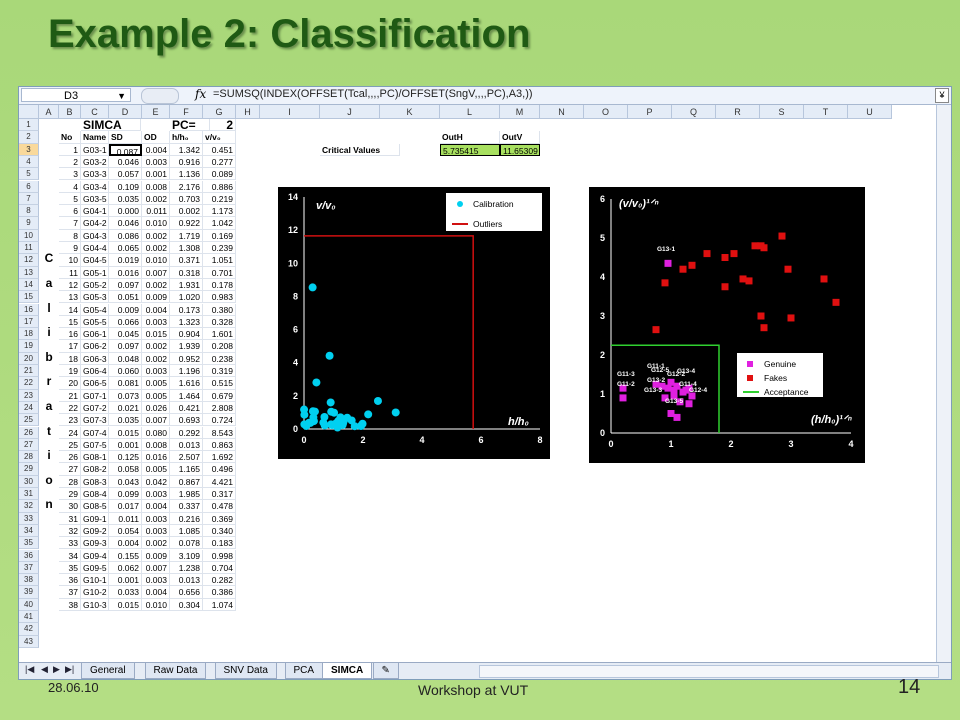 The image size is (960, 720). I want to click on table-cell: G09-5, so click(95, 568).